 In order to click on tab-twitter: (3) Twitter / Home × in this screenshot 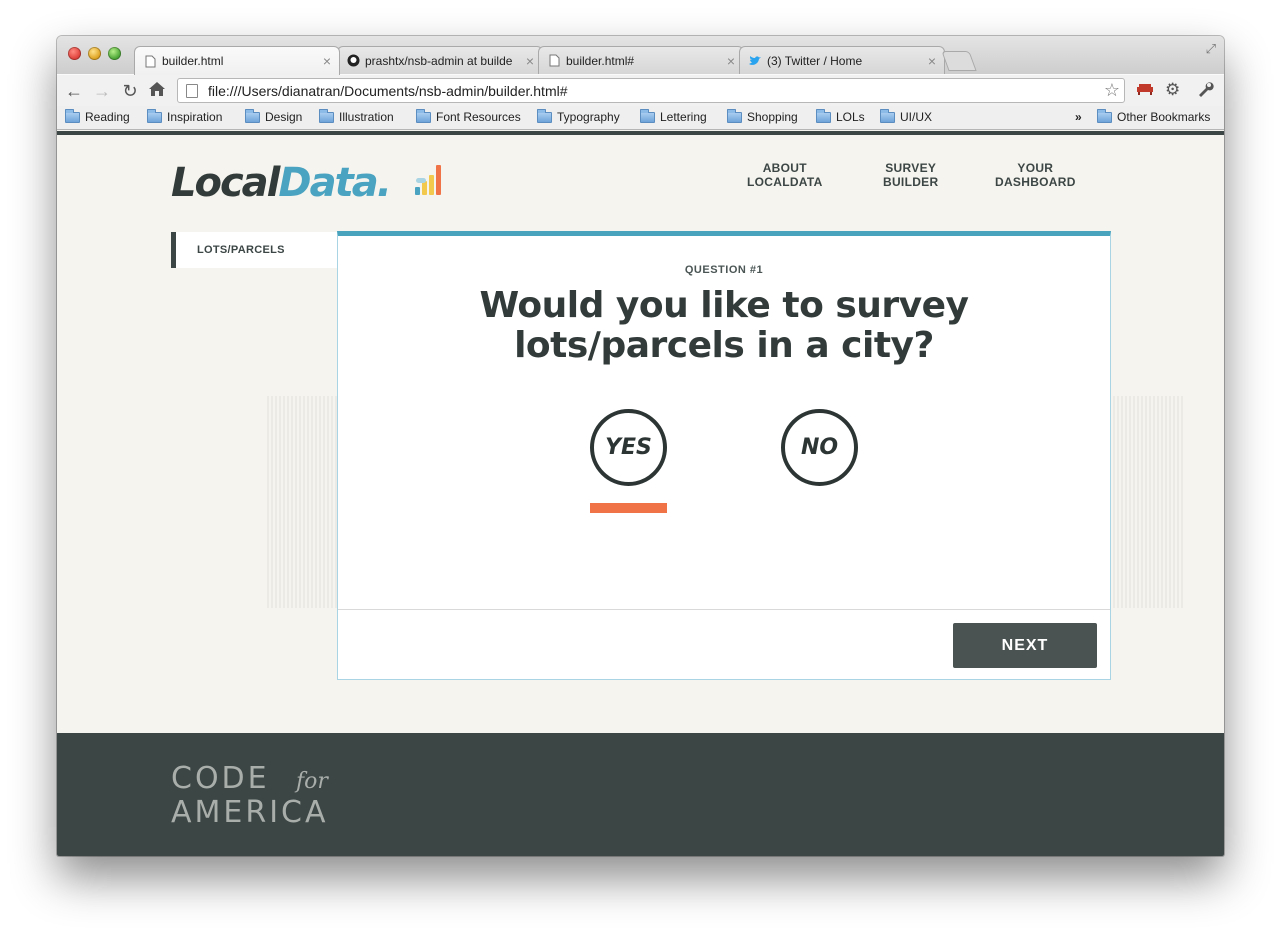, I will do `click(842, 60)`.